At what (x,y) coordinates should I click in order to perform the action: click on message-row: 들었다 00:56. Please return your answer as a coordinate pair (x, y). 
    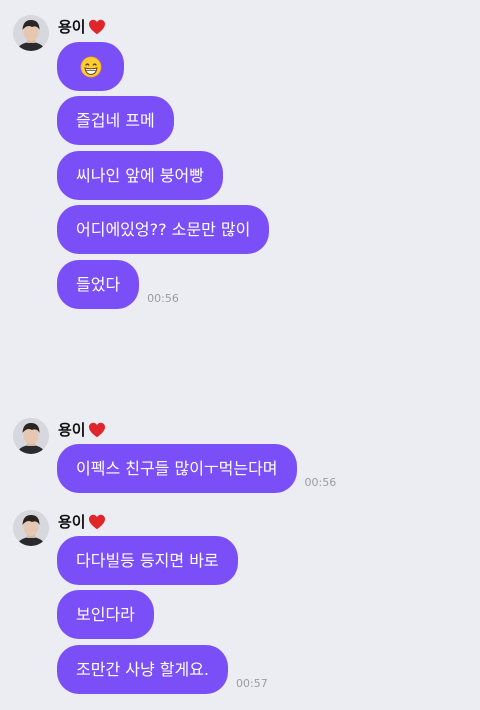
    Looking at the image, I should click on (118, 284).